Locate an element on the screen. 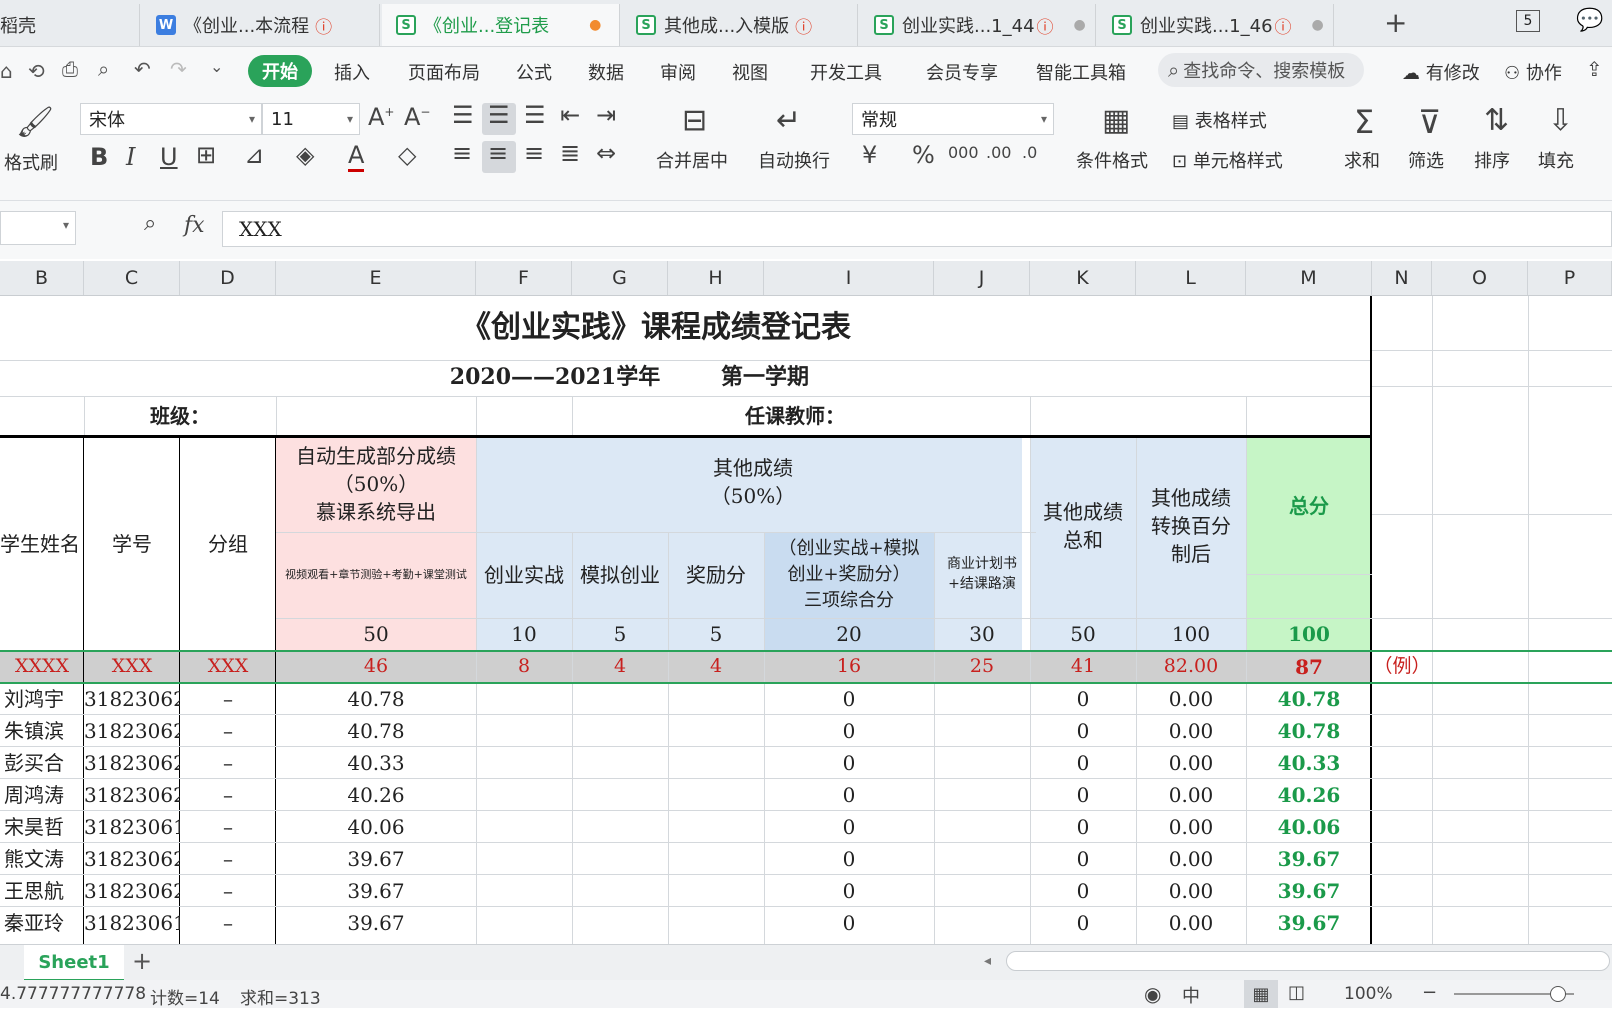 The height and width of the screenshot is (1009, 1612). cell-auto: 40.26 is located at coordinates (376, 795).